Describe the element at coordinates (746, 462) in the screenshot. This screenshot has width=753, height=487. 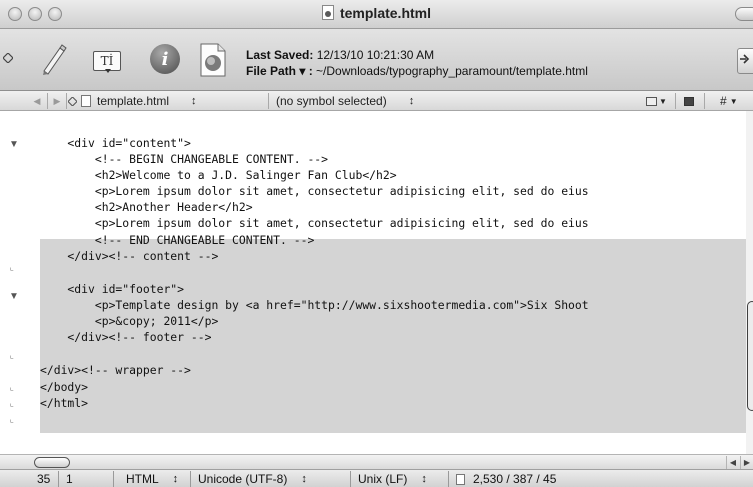
I see `scroll-right-arrow-icon: ▶` at that location.